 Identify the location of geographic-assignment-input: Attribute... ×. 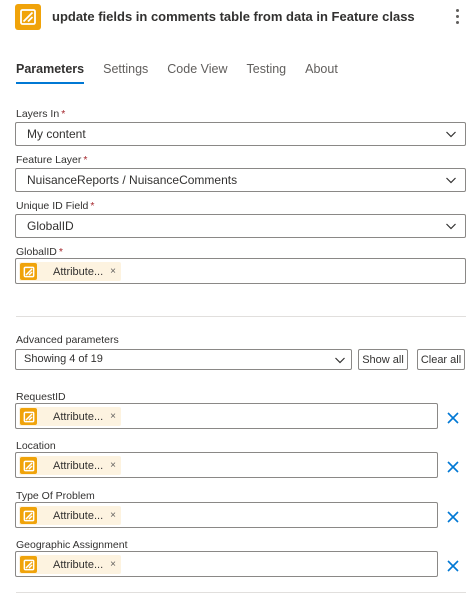
(226, 564).